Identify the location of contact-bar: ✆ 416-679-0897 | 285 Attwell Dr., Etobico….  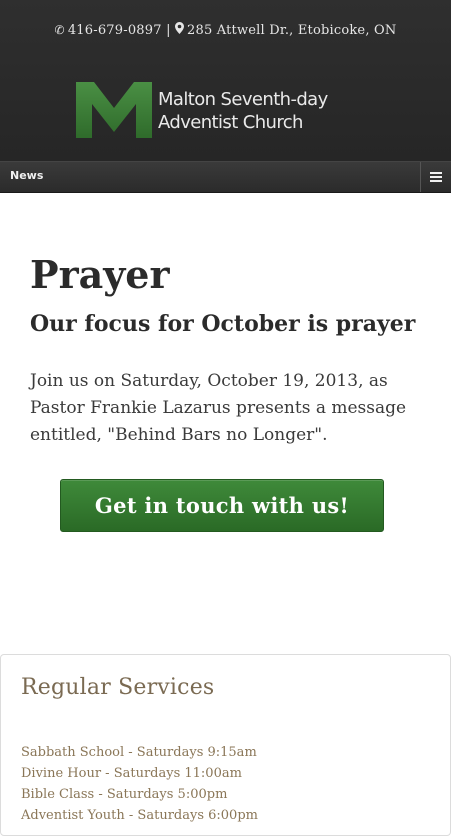
(225, 30).